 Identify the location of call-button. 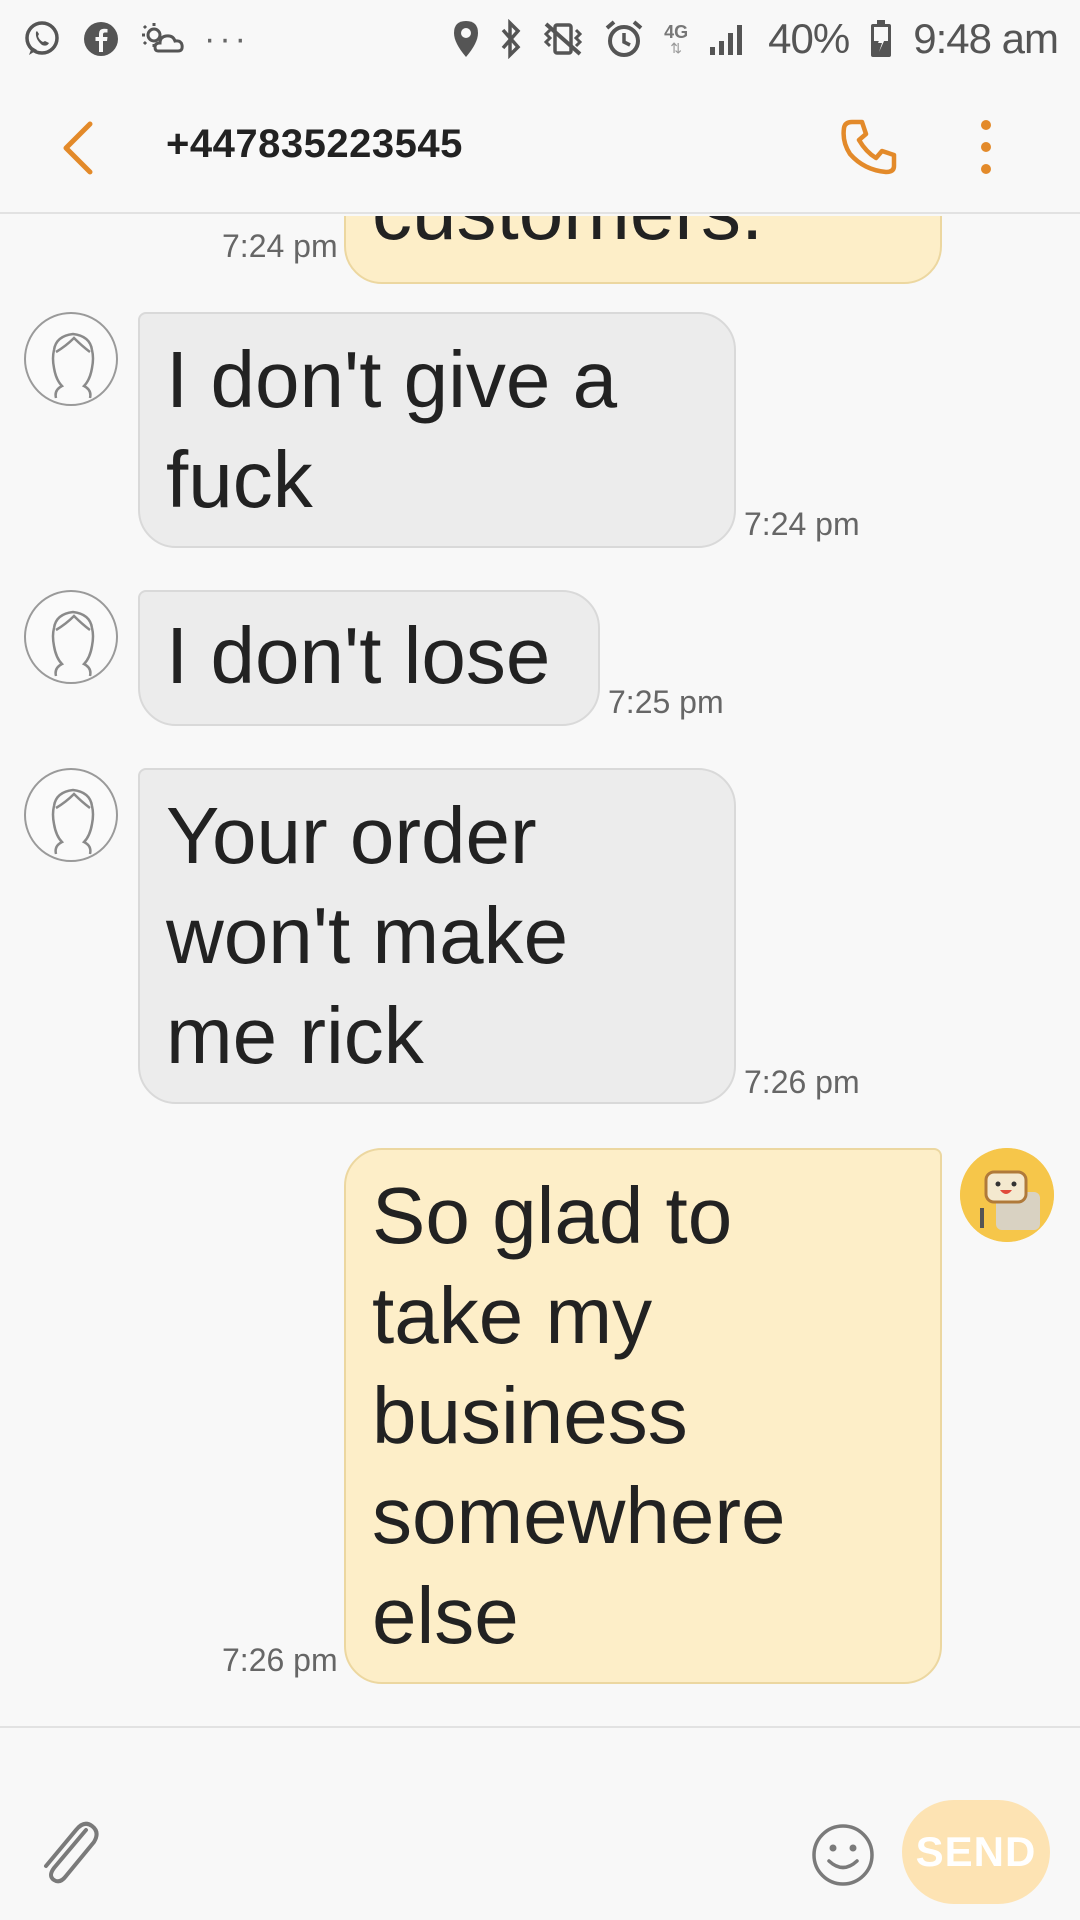
(869, 147).